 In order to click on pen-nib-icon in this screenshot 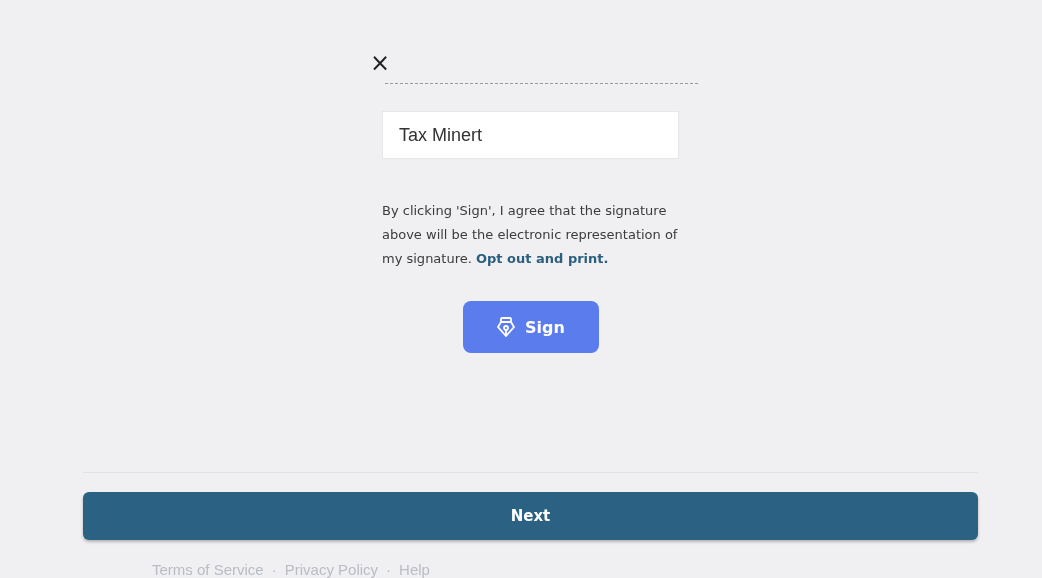, I will do `click(506, 327)`.